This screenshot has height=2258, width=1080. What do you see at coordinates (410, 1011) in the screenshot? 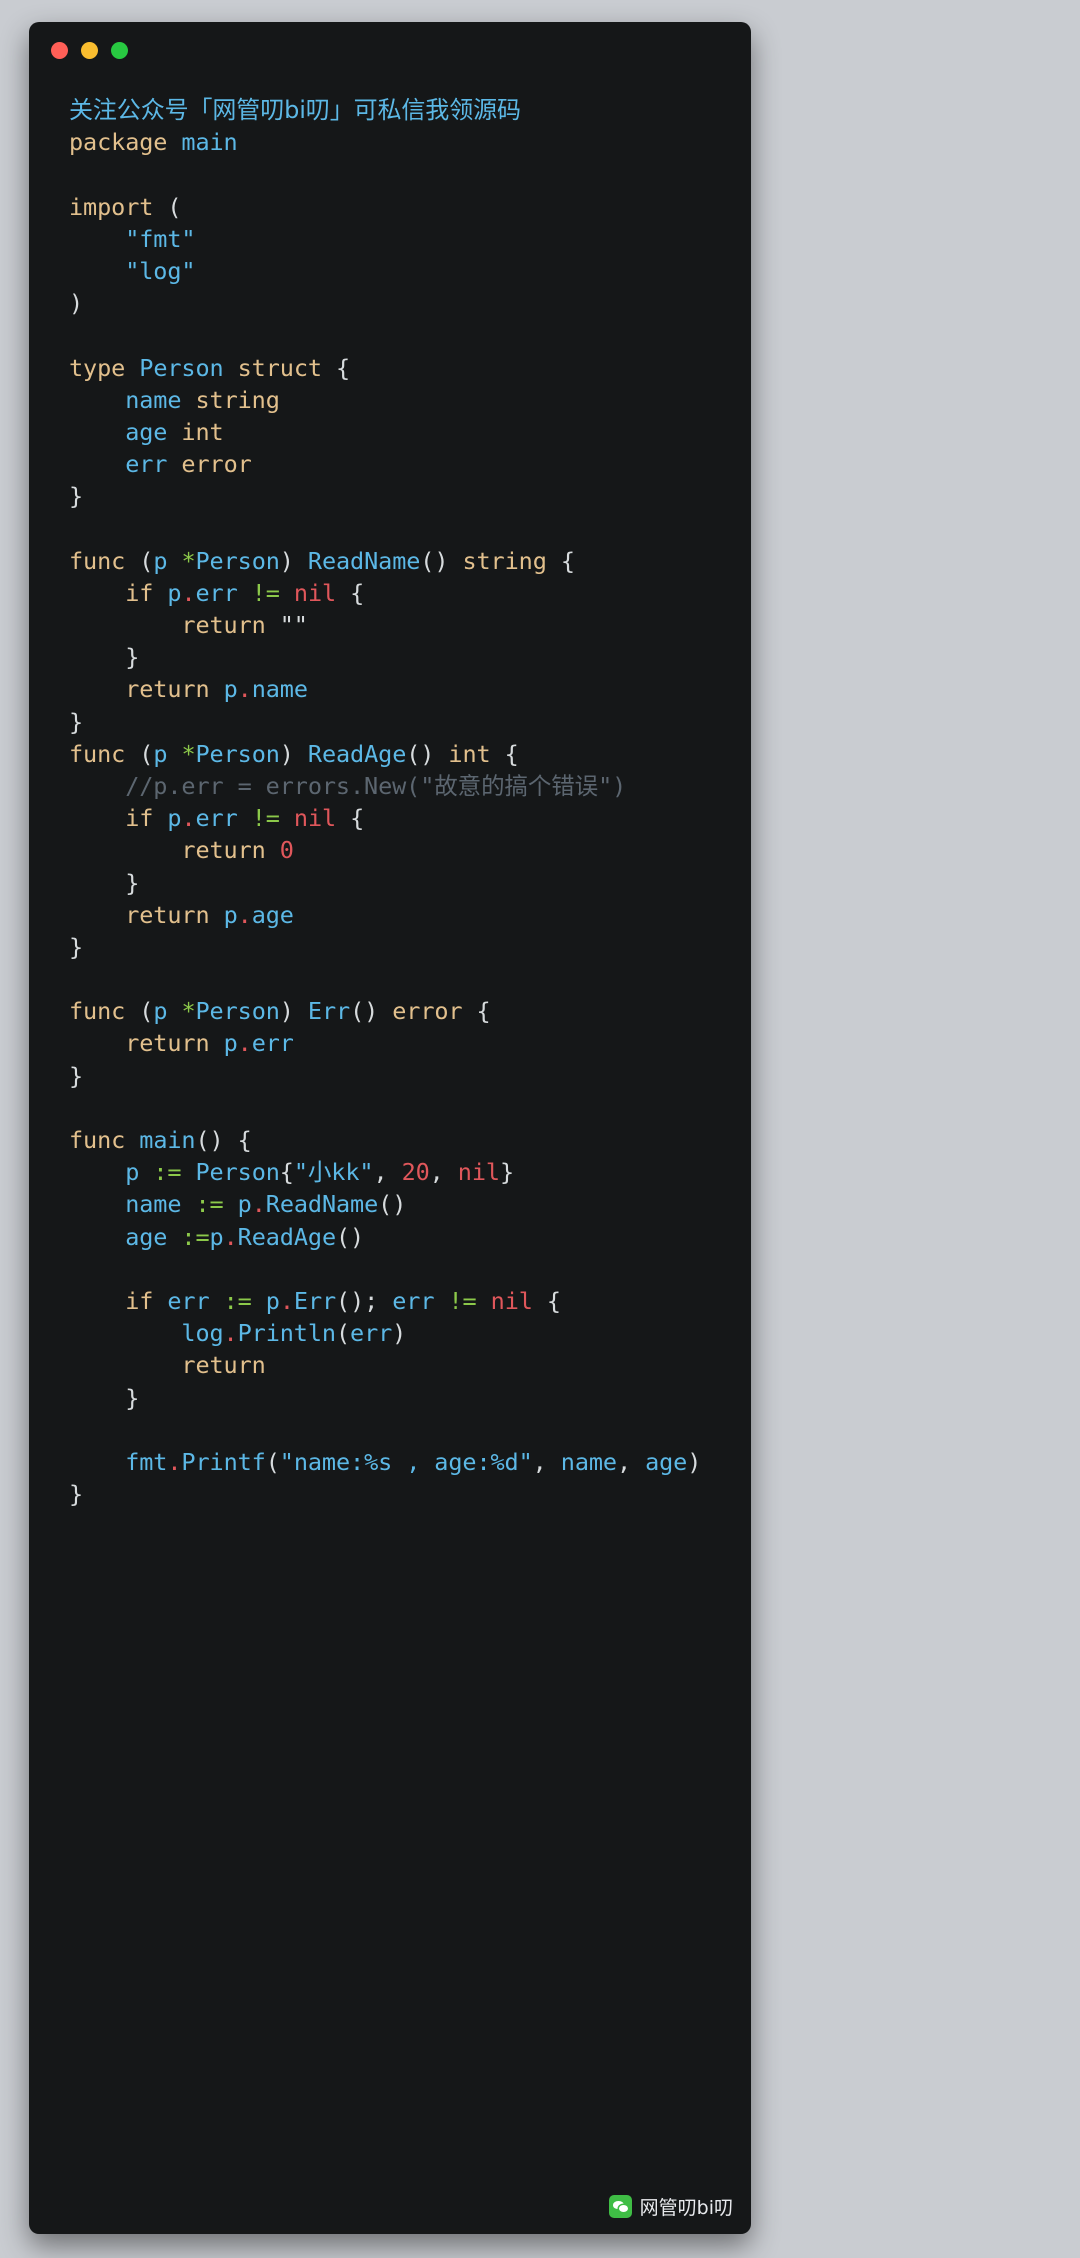
I see `code-line: func (p *Person) Err() error {` at bounding box center [410, 1011].